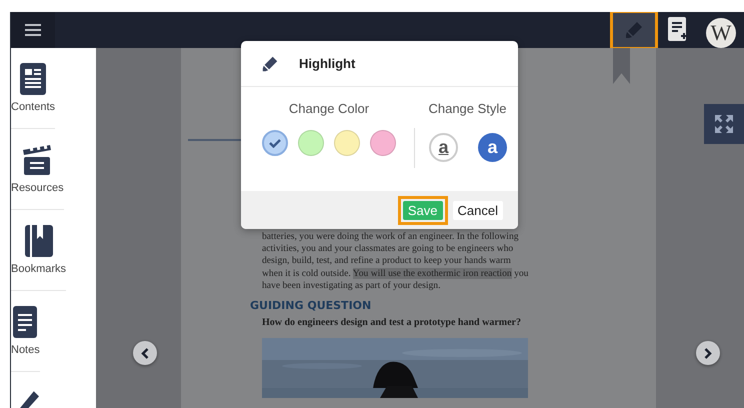 The image size is (744, 408). I want to click on menu-button, so click(33, 30).